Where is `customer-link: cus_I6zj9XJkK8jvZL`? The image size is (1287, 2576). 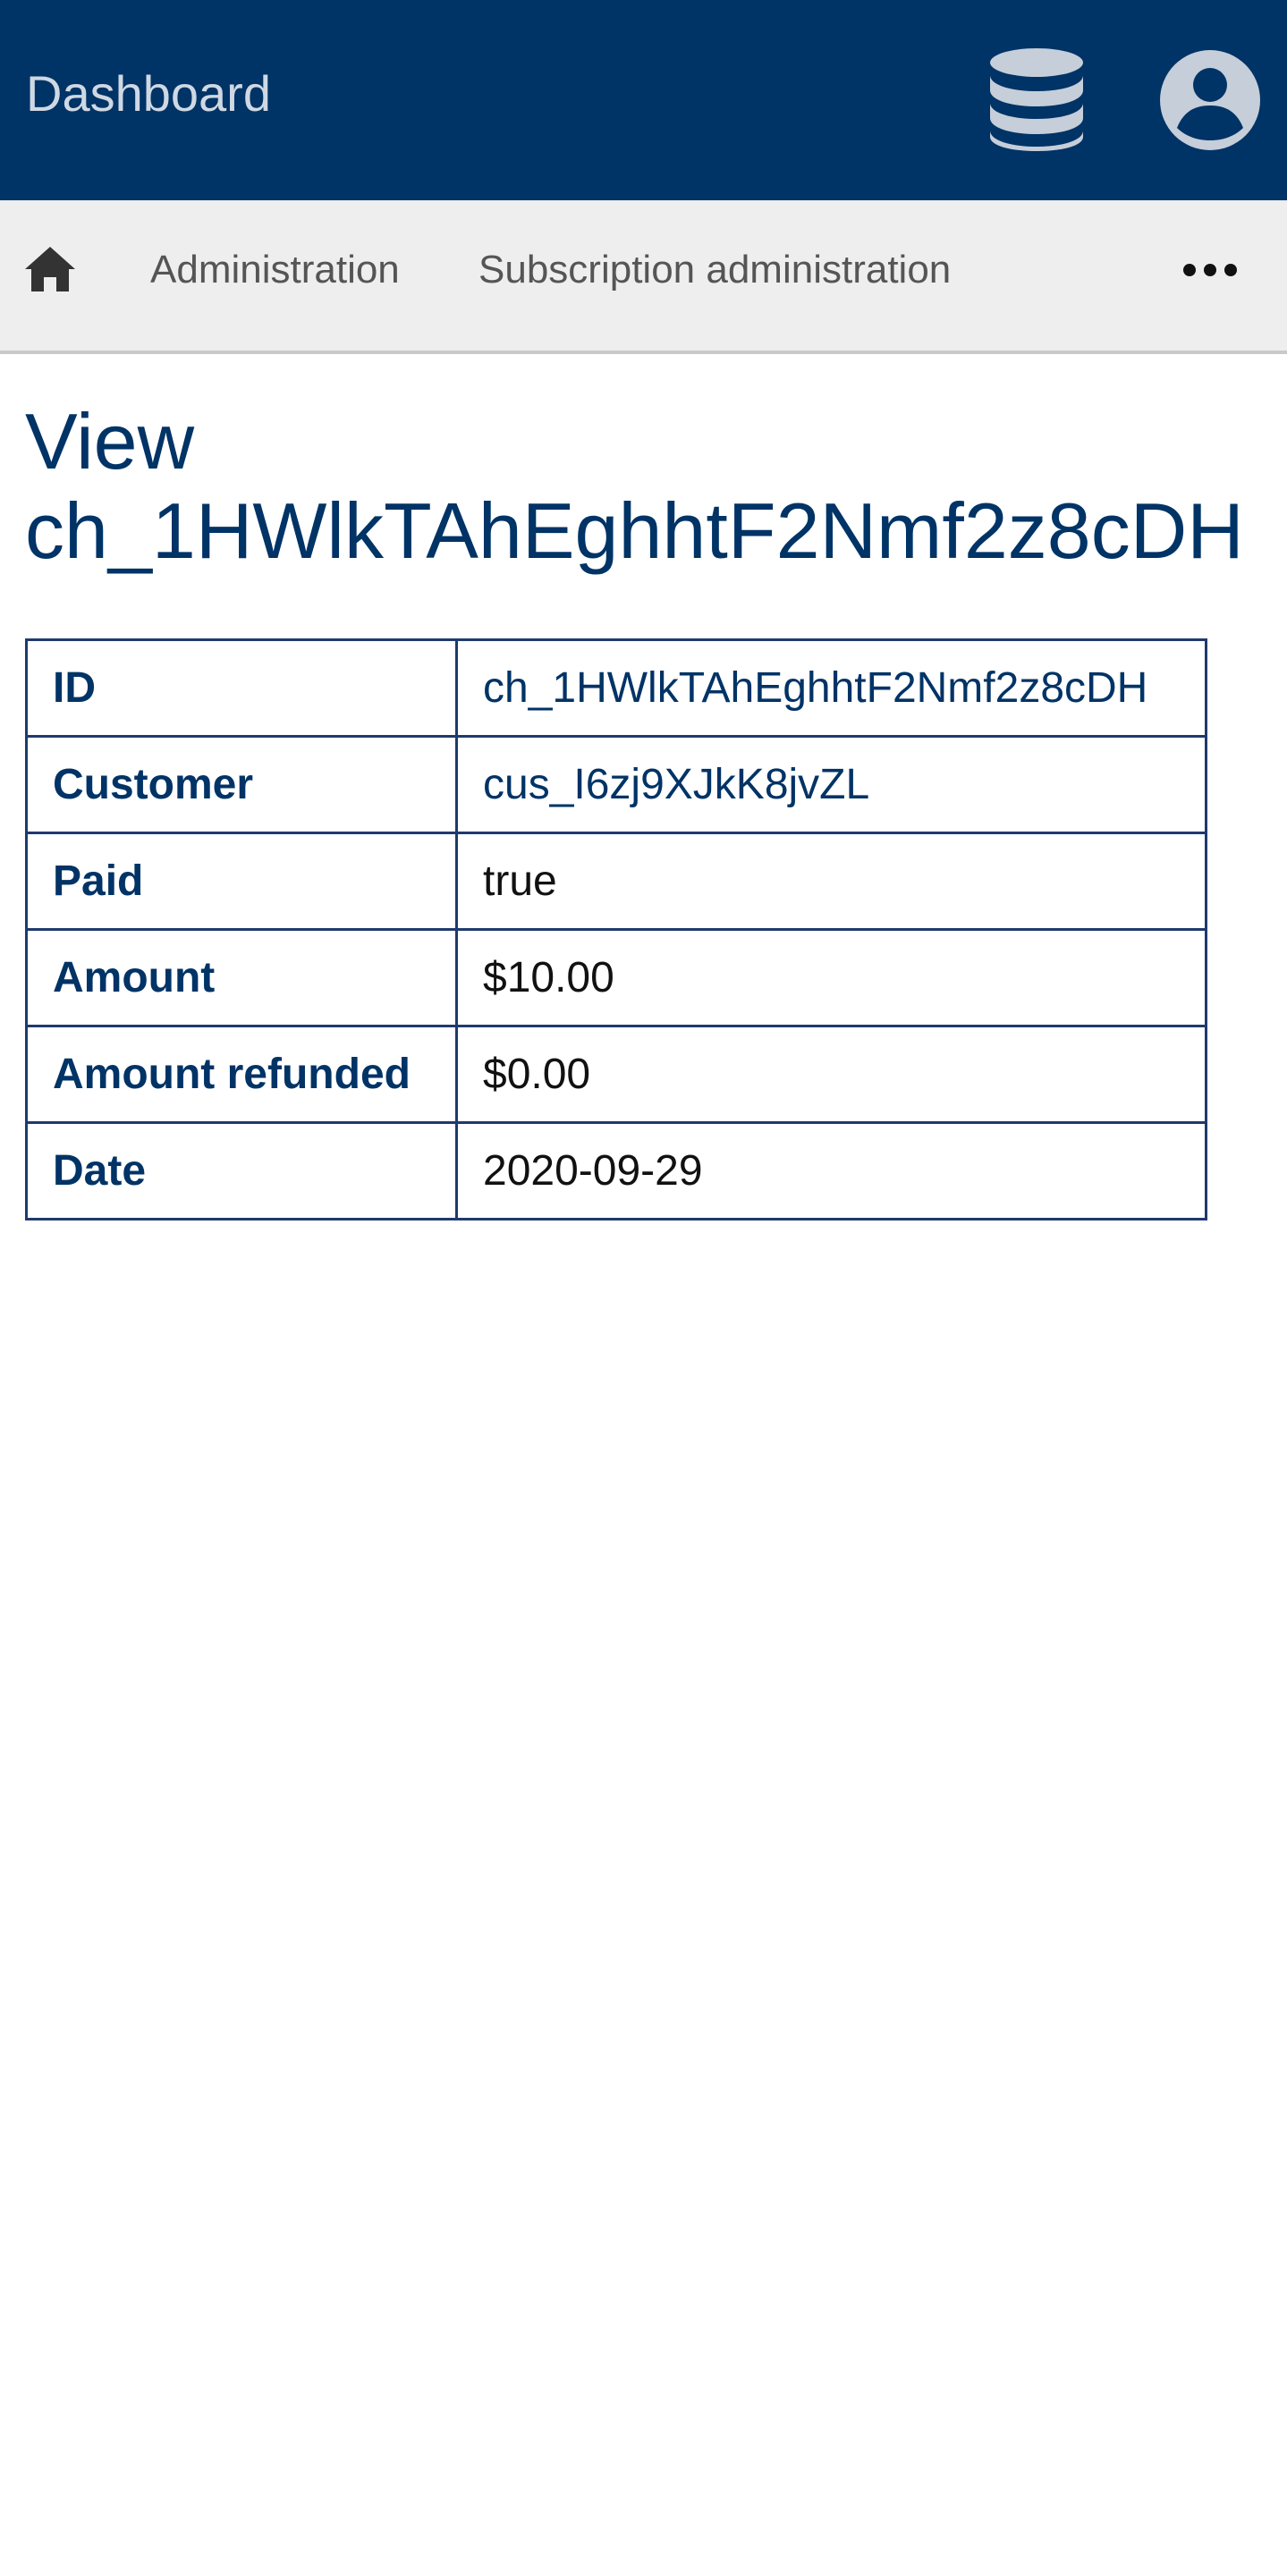
customer-link: cus_I6zj9XJkK8jvZL is located at coordinates (676, 784).